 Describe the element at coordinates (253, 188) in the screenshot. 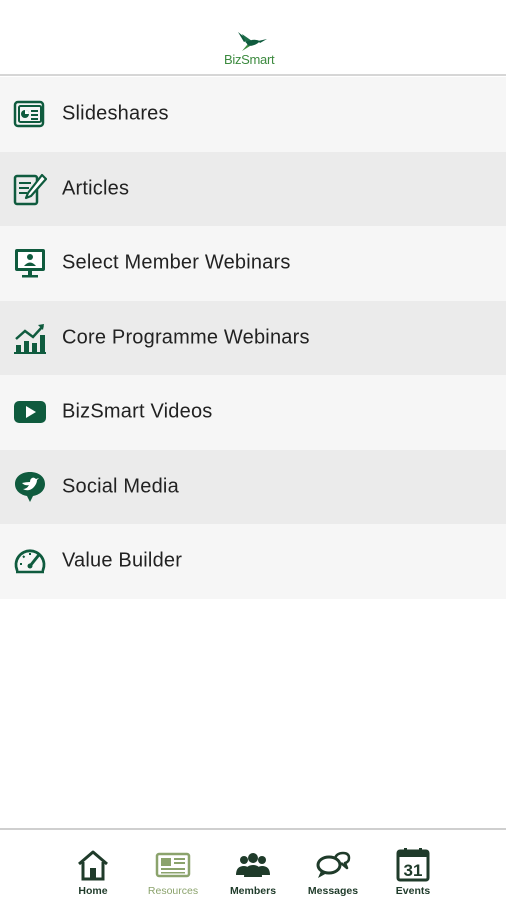

I see `menu-item-articles: Articles` at that location.